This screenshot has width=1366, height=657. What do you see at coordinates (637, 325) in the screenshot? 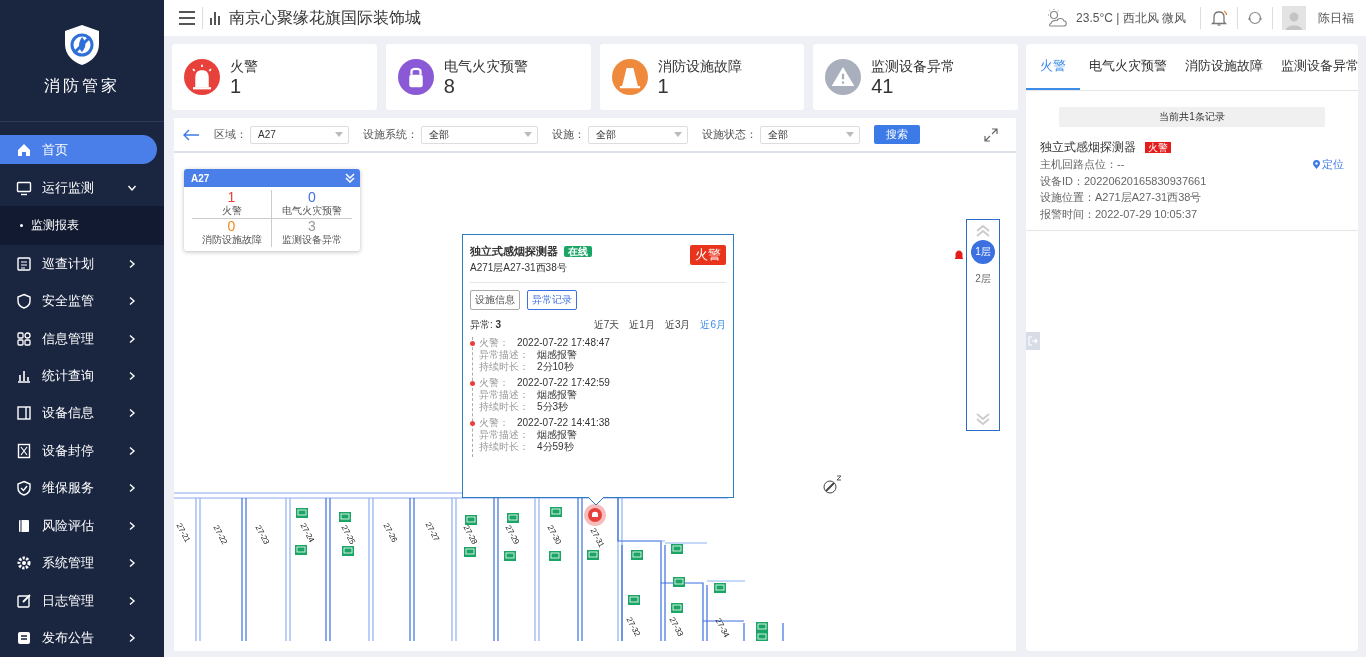
I see `range-link: 近1月` at bounding box center [637, 325].